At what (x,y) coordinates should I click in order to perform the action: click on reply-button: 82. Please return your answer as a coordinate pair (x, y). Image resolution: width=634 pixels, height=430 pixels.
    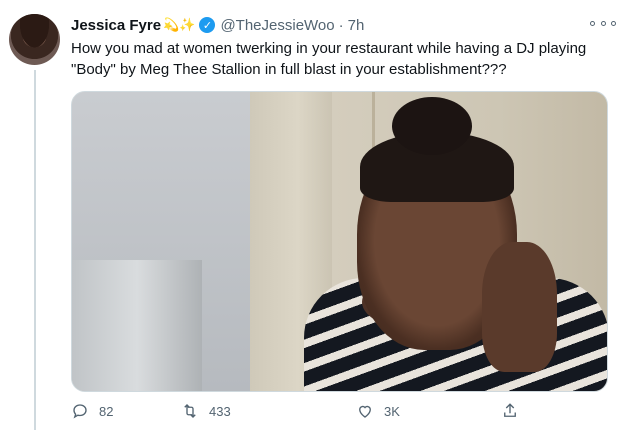
    Looking at the image, I should click on (92, 411).